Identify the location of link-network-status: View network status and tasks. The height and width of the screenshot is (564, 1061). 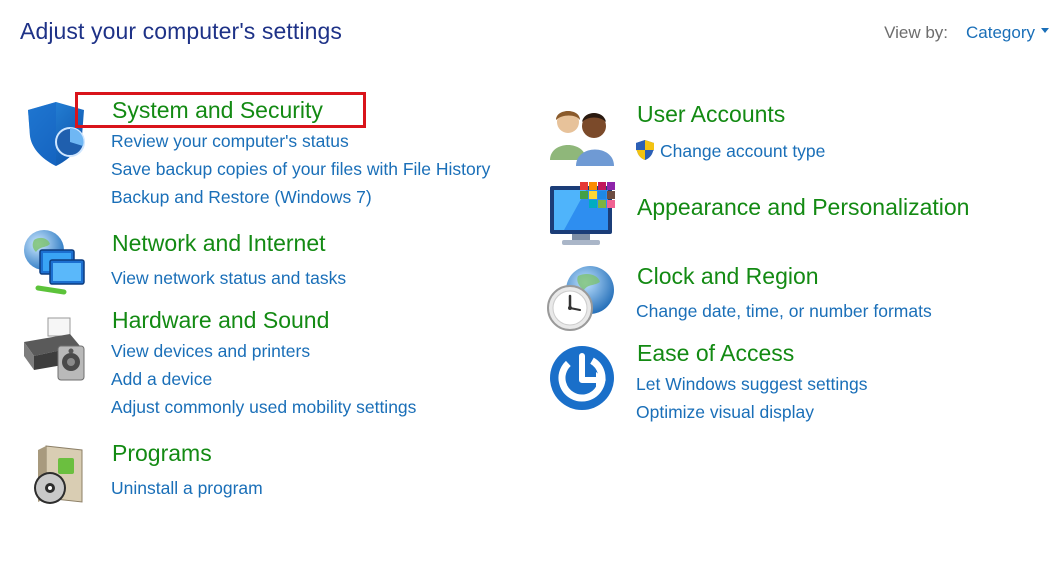
(228, 278).